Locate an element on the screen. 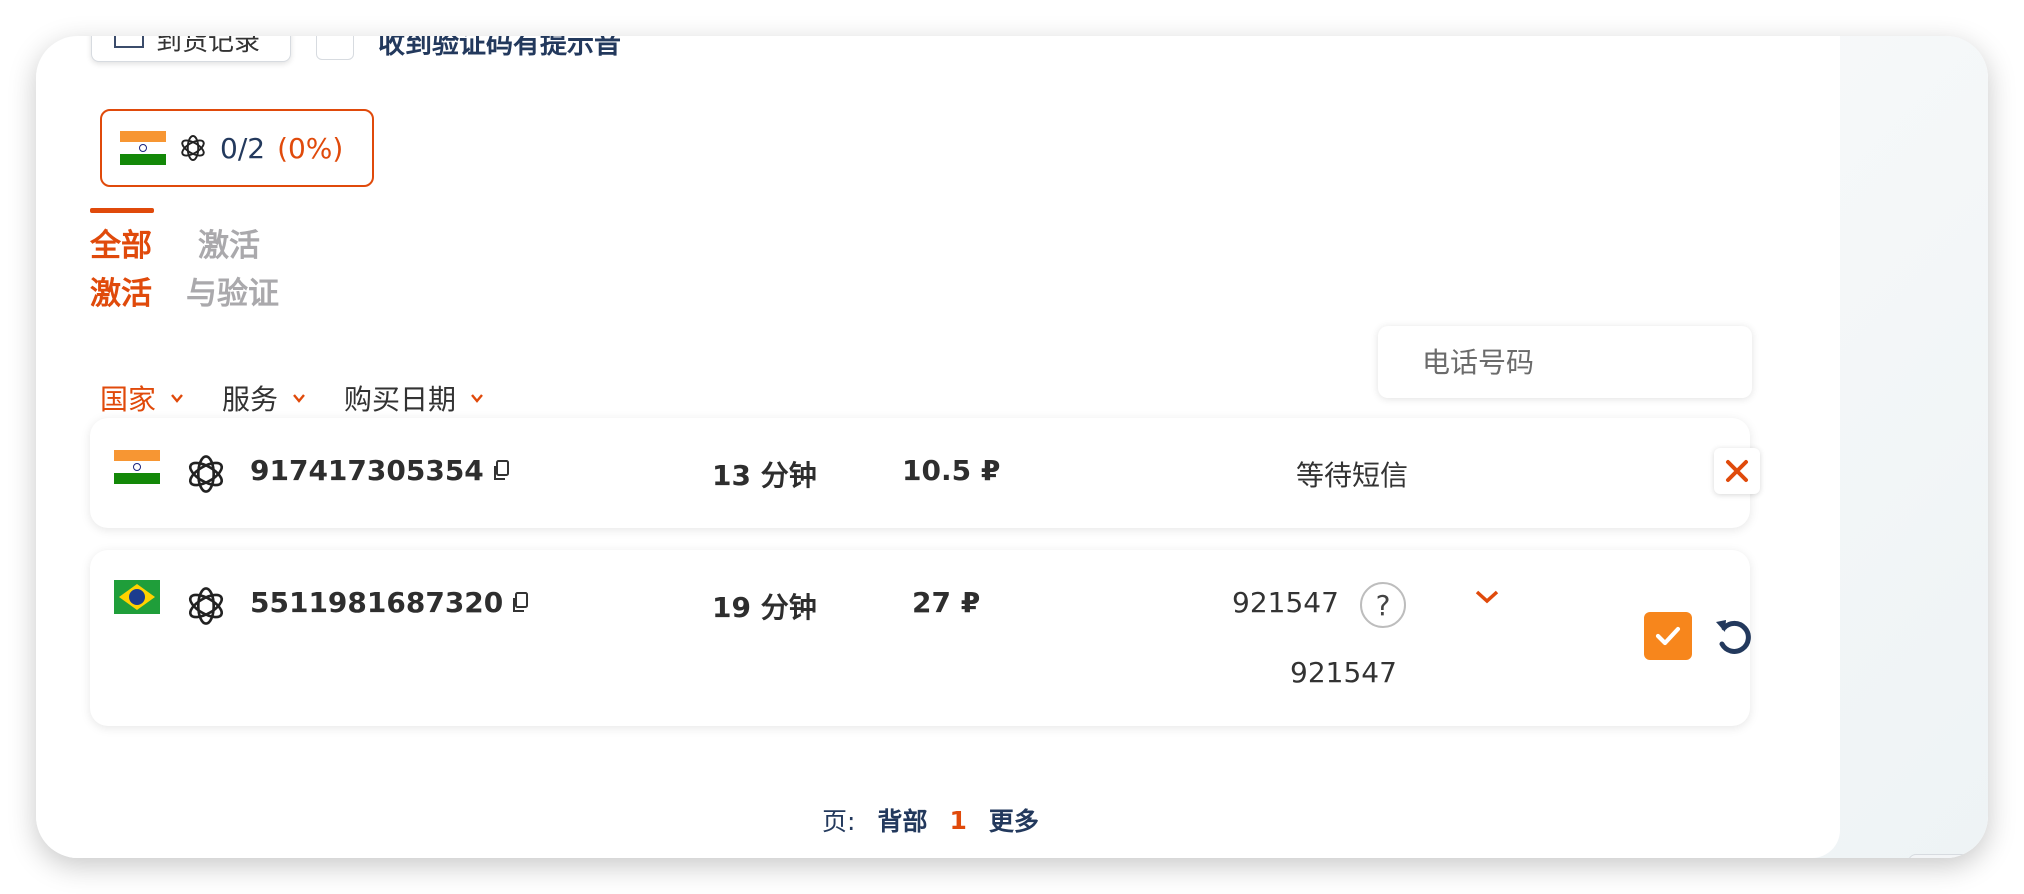  tab-activation-verification: 激活 与验证 is located at coordinates (232, 270).